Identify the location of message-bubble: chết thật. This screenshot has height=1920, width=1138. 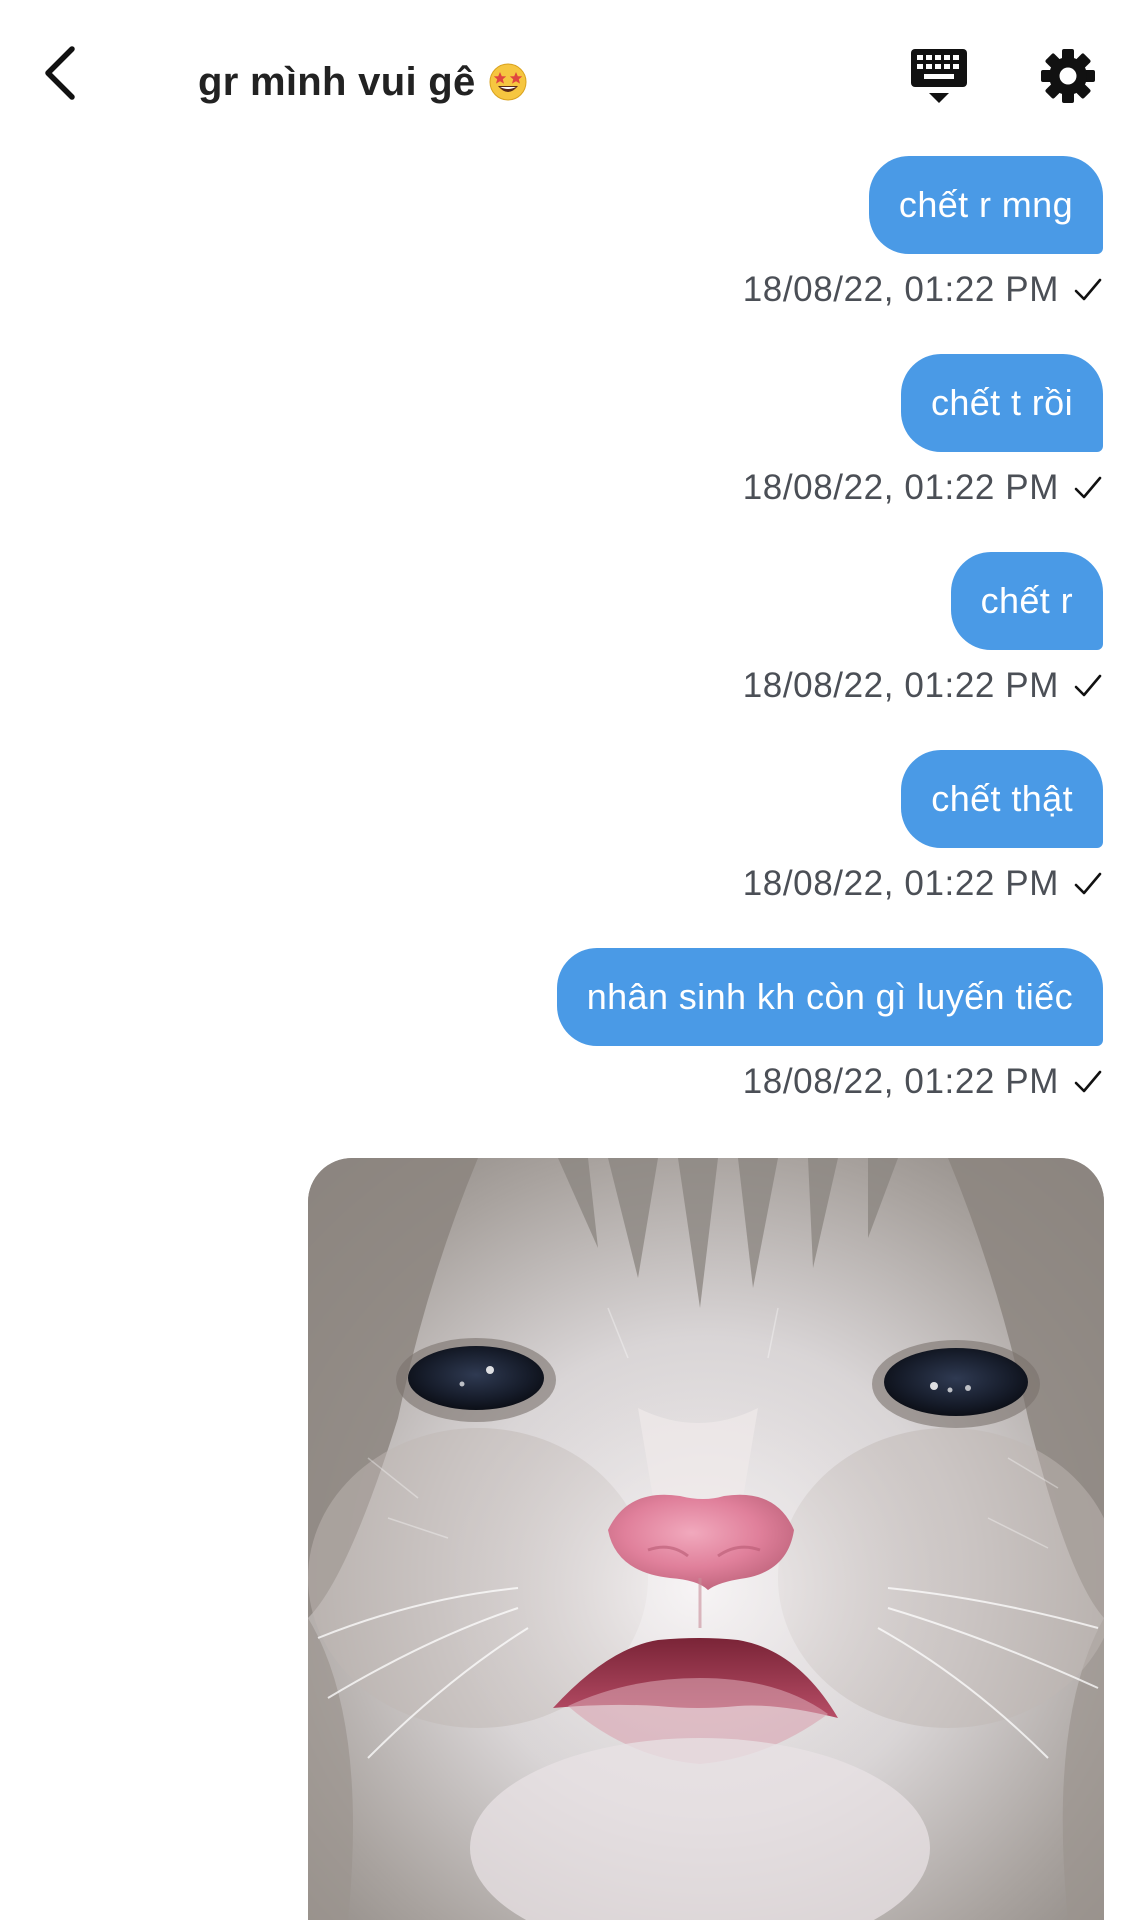
(1002, 799).